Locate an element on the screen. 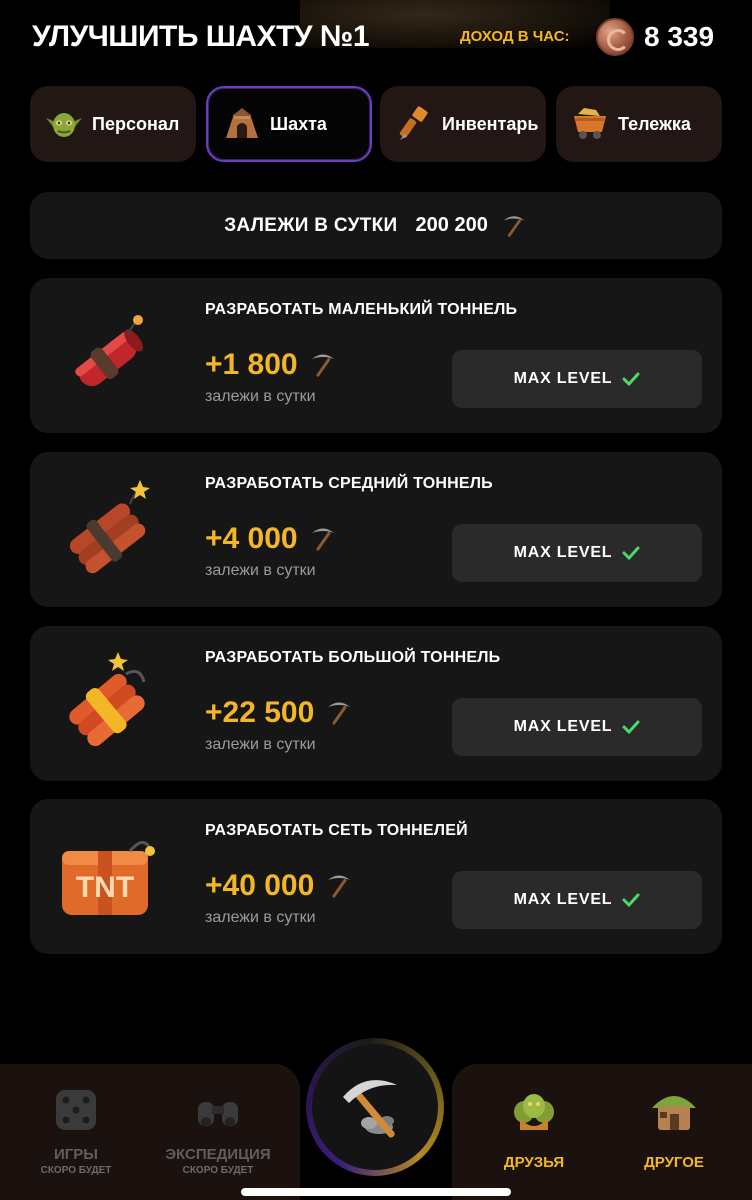  upgrade-amount-value: +1 800 is located at coordinates (251, 364).